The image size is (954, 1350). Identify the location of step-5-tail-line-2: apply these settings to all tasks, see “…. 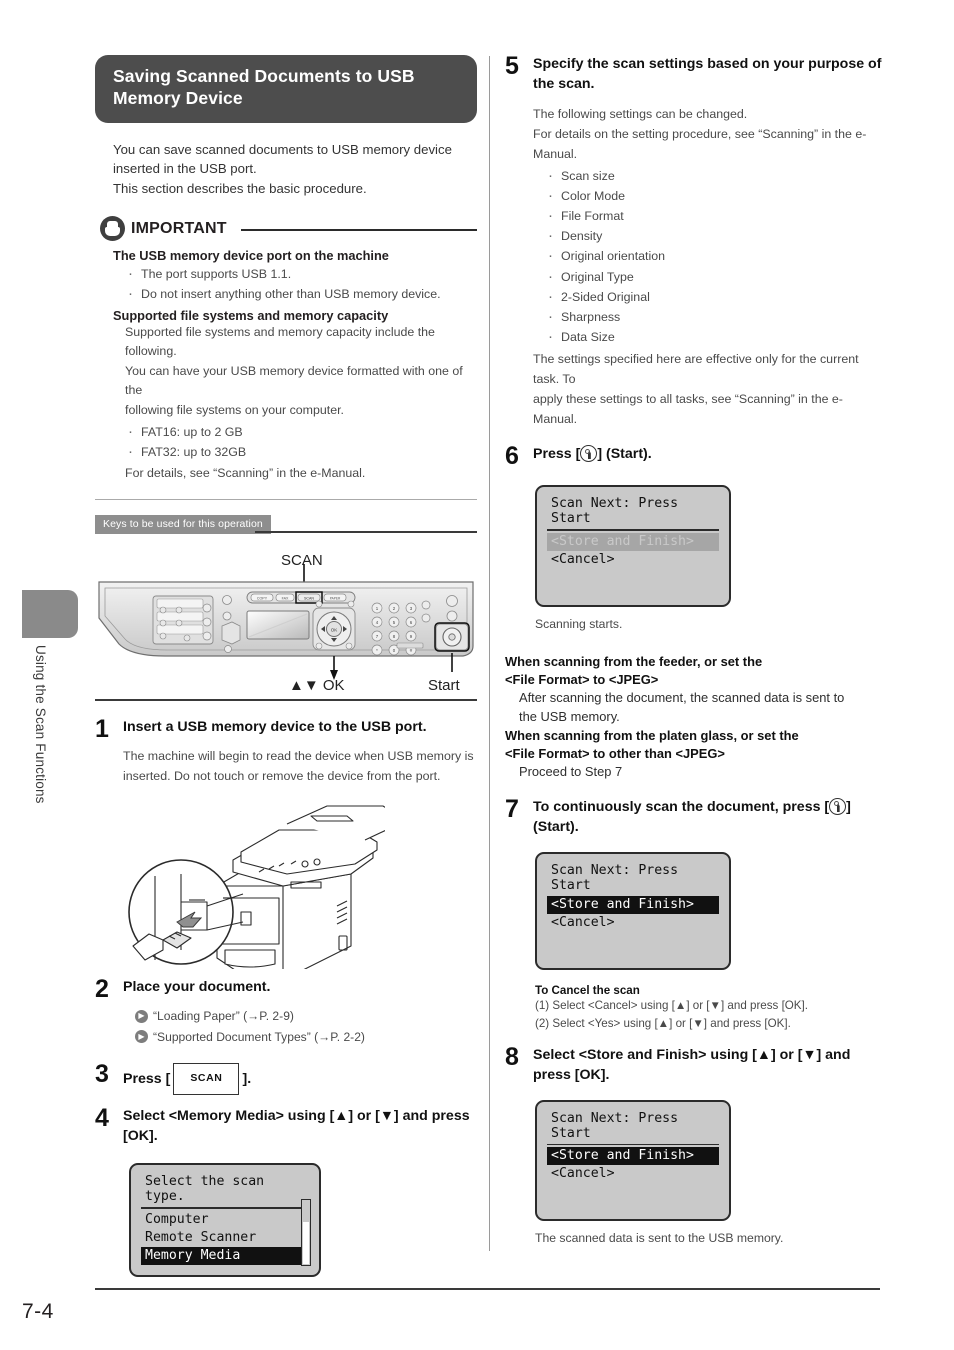
(688, 409).